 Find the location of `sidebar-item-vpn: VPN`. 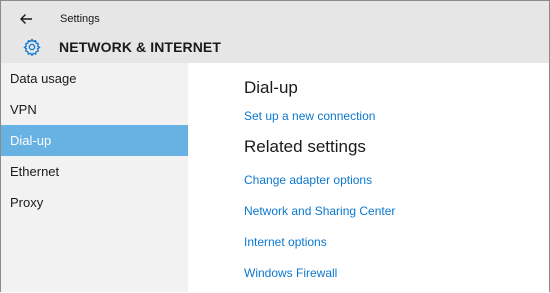

sidebar-item-vpn: VPN is located at coordinates (94, 109).